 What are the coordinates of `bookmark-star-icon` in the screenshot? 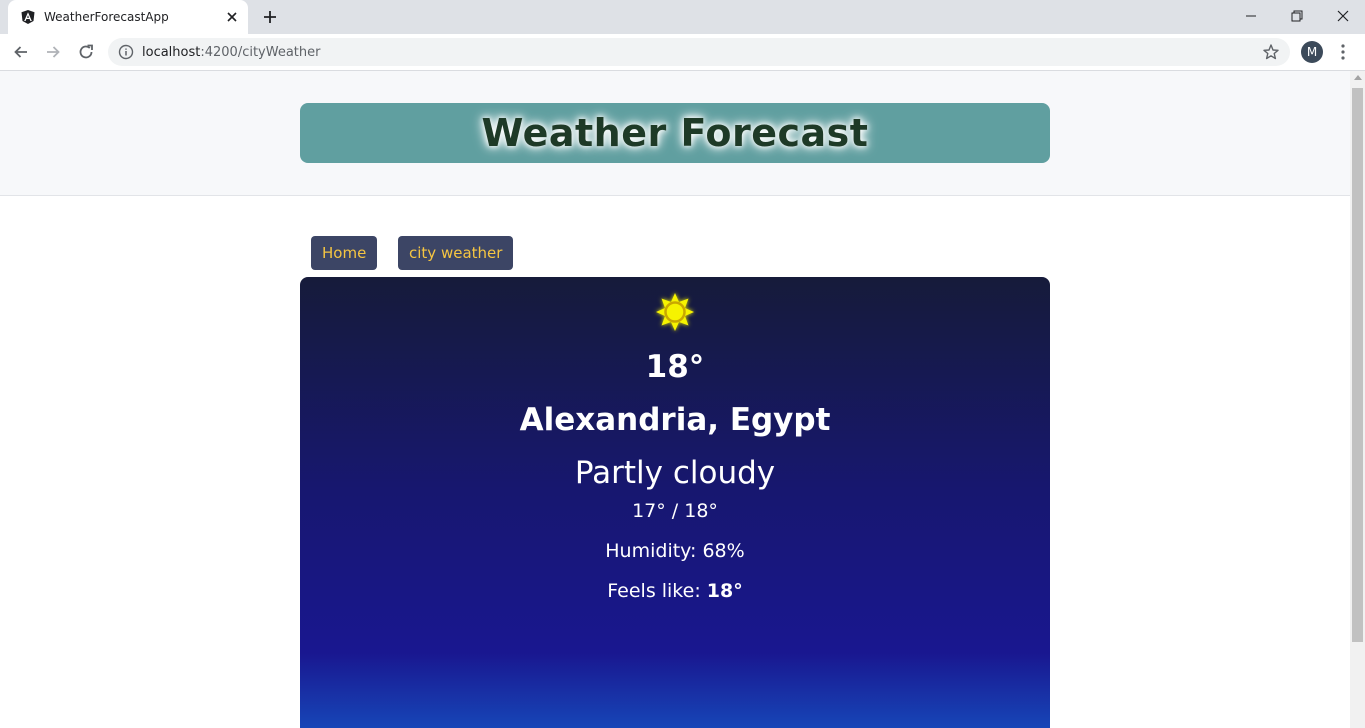 It's located at (1271, 52).